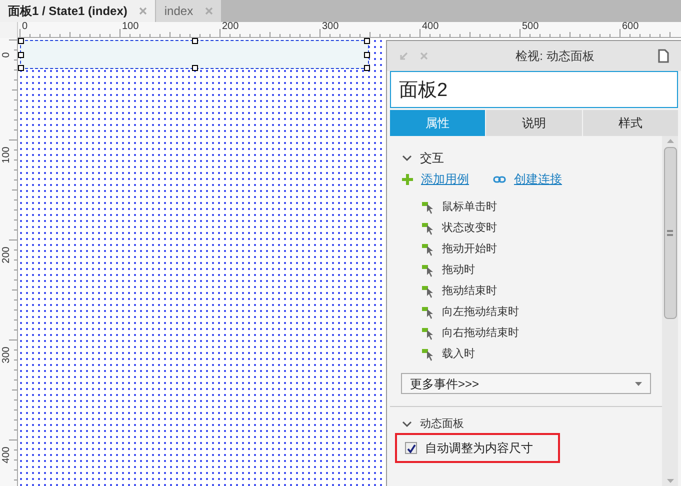  I want to click on ruler-label: 500, so click(530, 27).